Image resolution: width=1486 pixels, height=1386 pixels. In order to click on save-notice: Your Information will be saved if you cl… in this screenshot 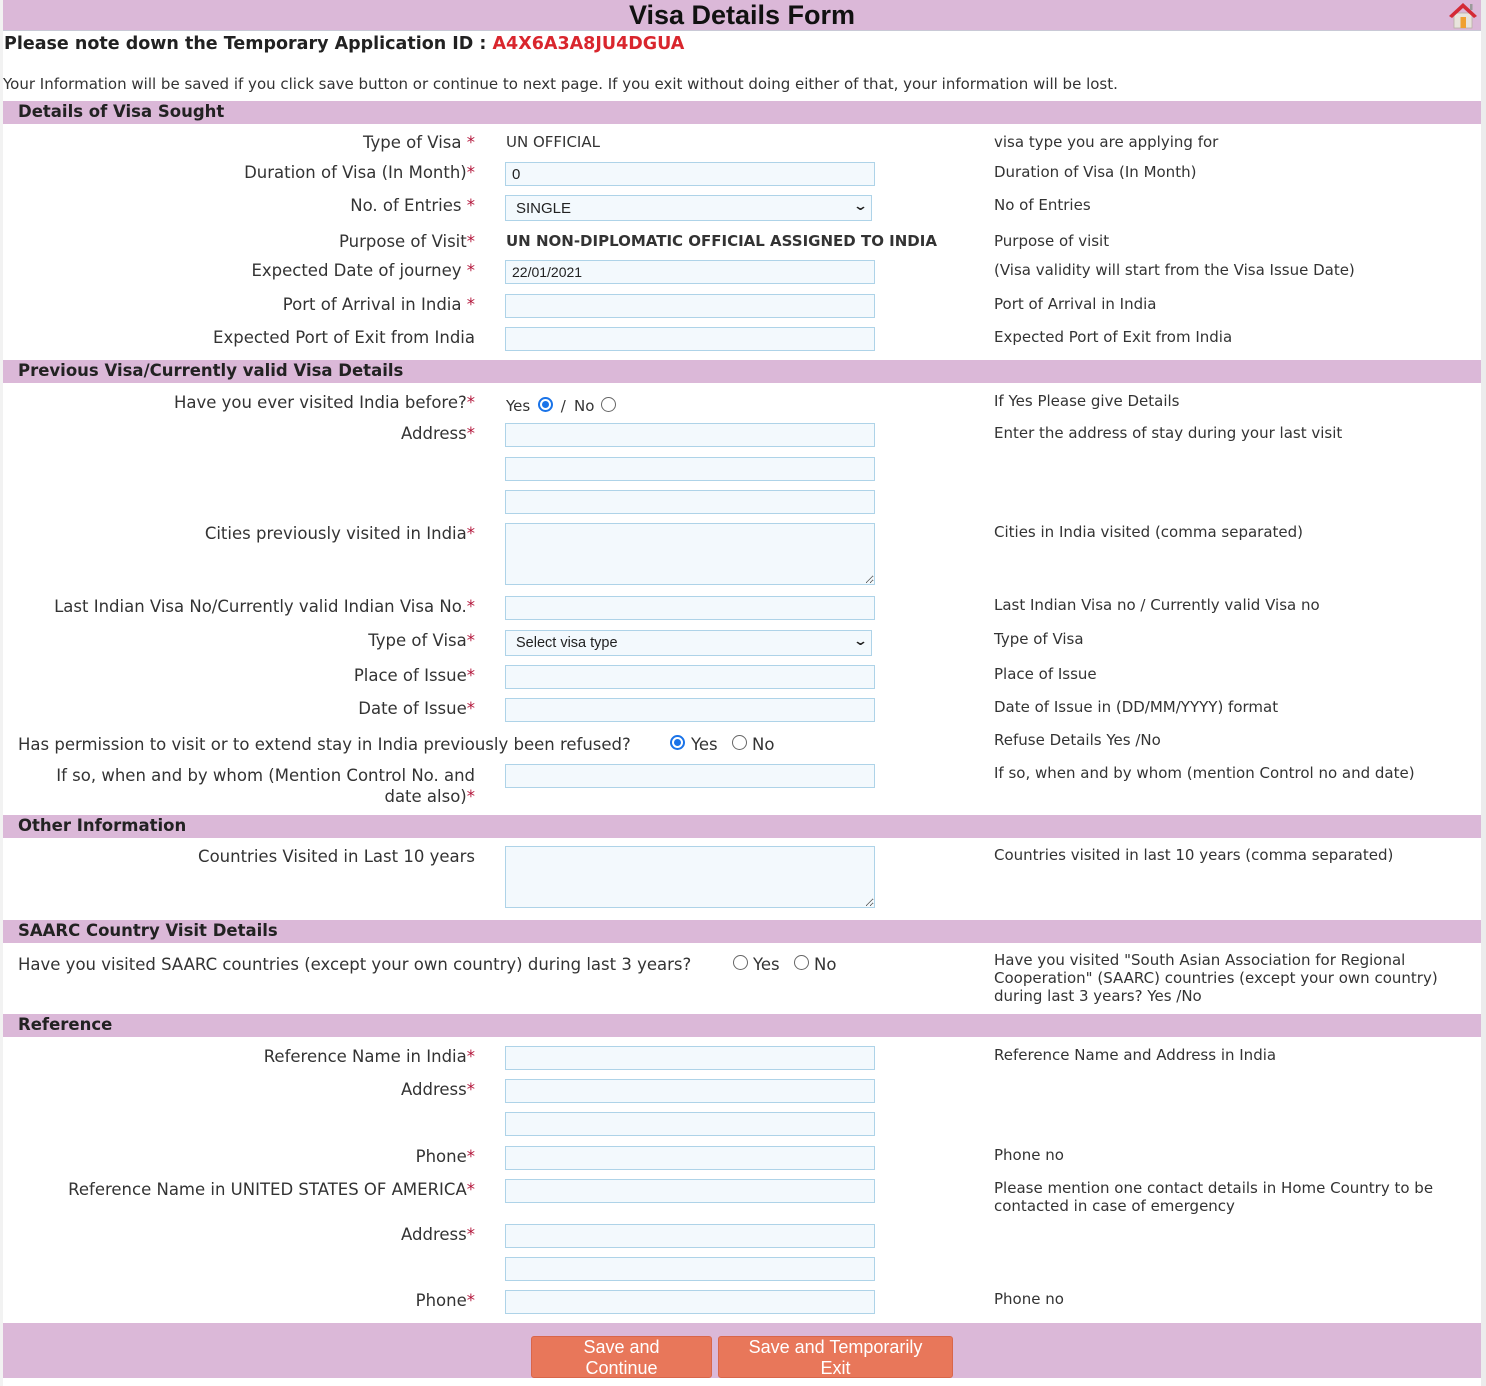, I will do `click(560, 84)`.